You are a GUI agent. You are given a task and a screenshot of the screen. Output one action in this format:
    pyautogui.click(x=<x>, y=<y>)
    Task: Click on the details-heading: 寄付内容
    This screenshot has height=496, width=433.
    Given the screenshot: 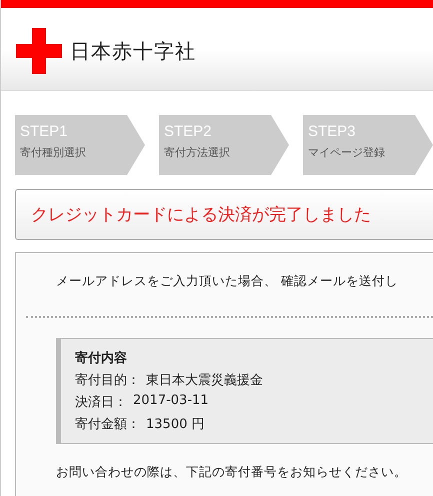 What is the action you would take?
    pyautogui.click(x=101, y=358)
    